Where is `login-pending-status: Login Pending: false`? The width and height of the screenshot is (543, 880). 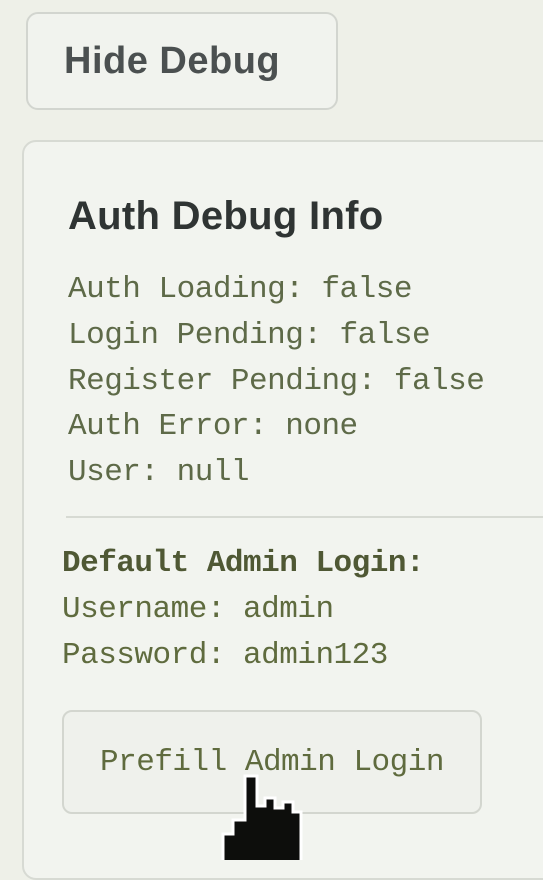
login-pending-status: Login Pending: false is located at coordinates (249, 335).